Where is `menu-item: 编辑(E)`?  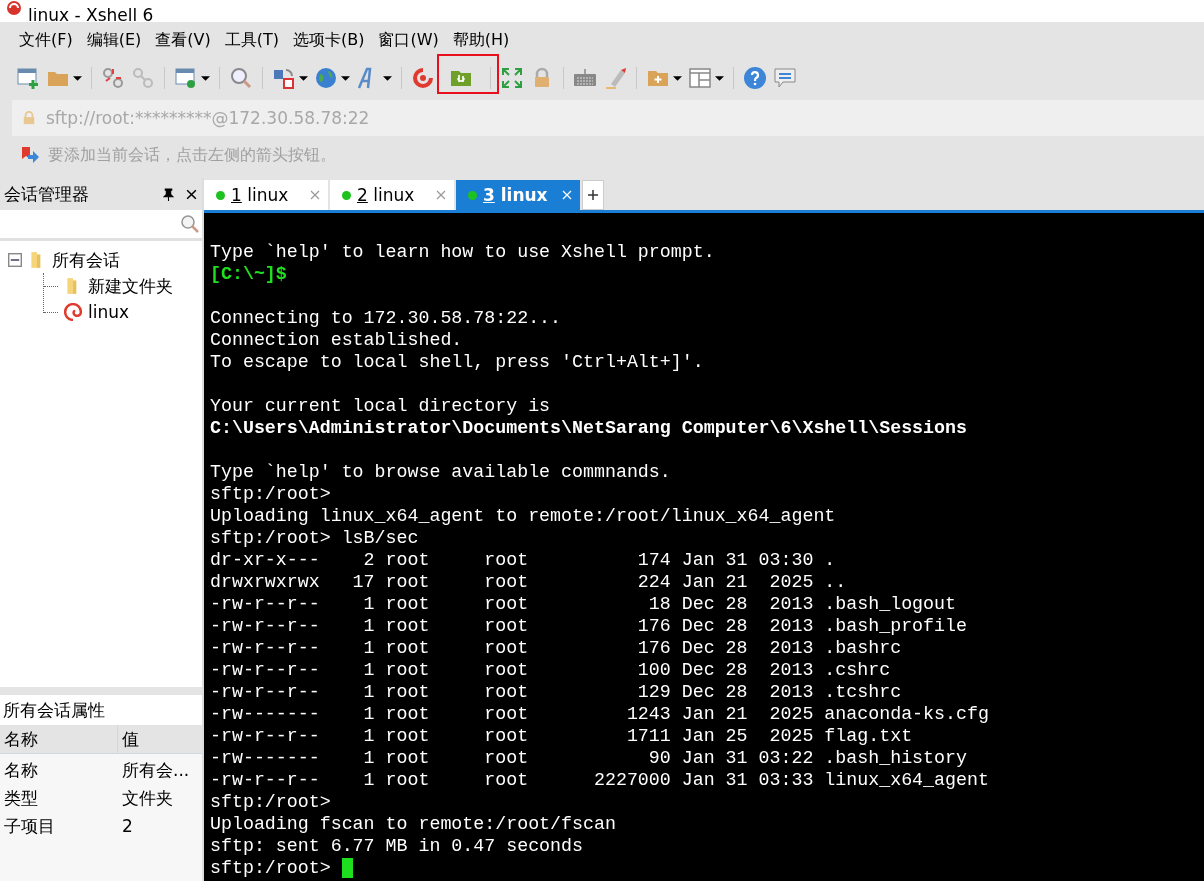
menu-item: 编辑(E) is located at coordinates (114, 40).